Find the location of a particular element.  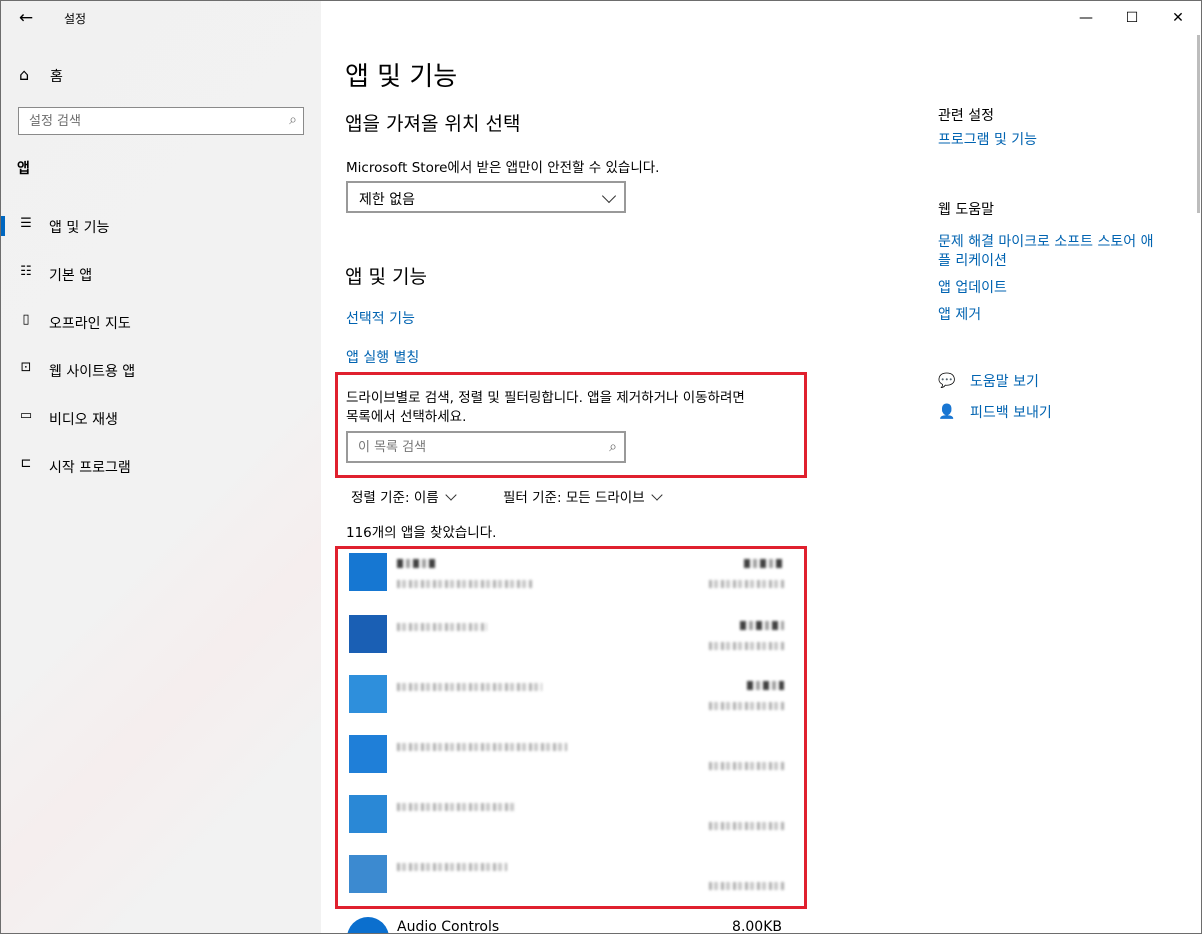

back-arrow-icon: ← is located at coordinates (26, 18).